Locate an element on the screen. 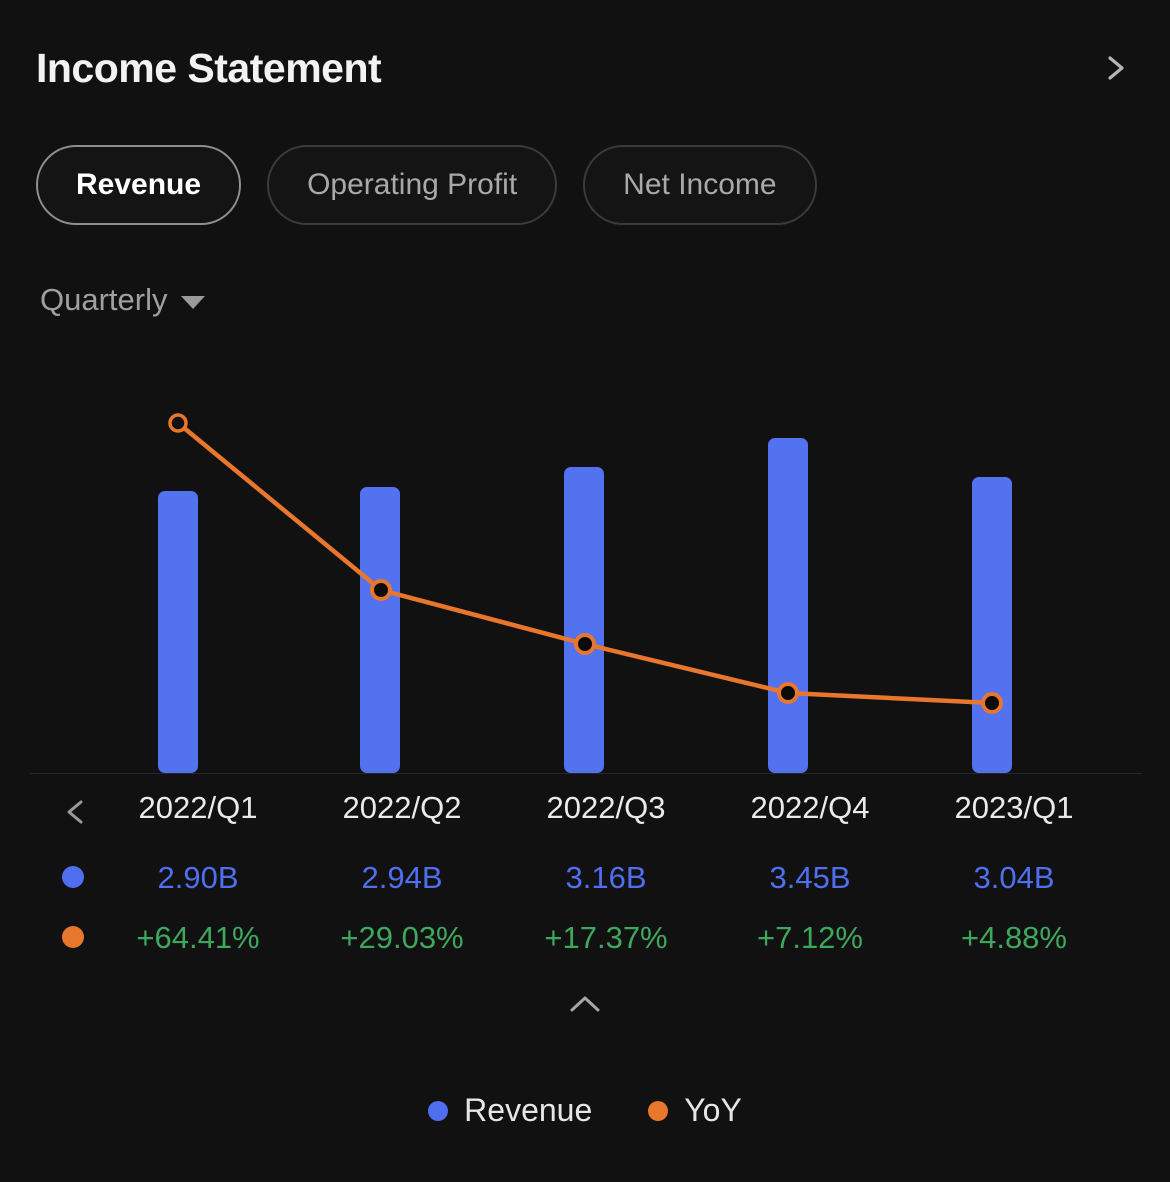  bar-2023-q1 is located at coordinates (992, 625).